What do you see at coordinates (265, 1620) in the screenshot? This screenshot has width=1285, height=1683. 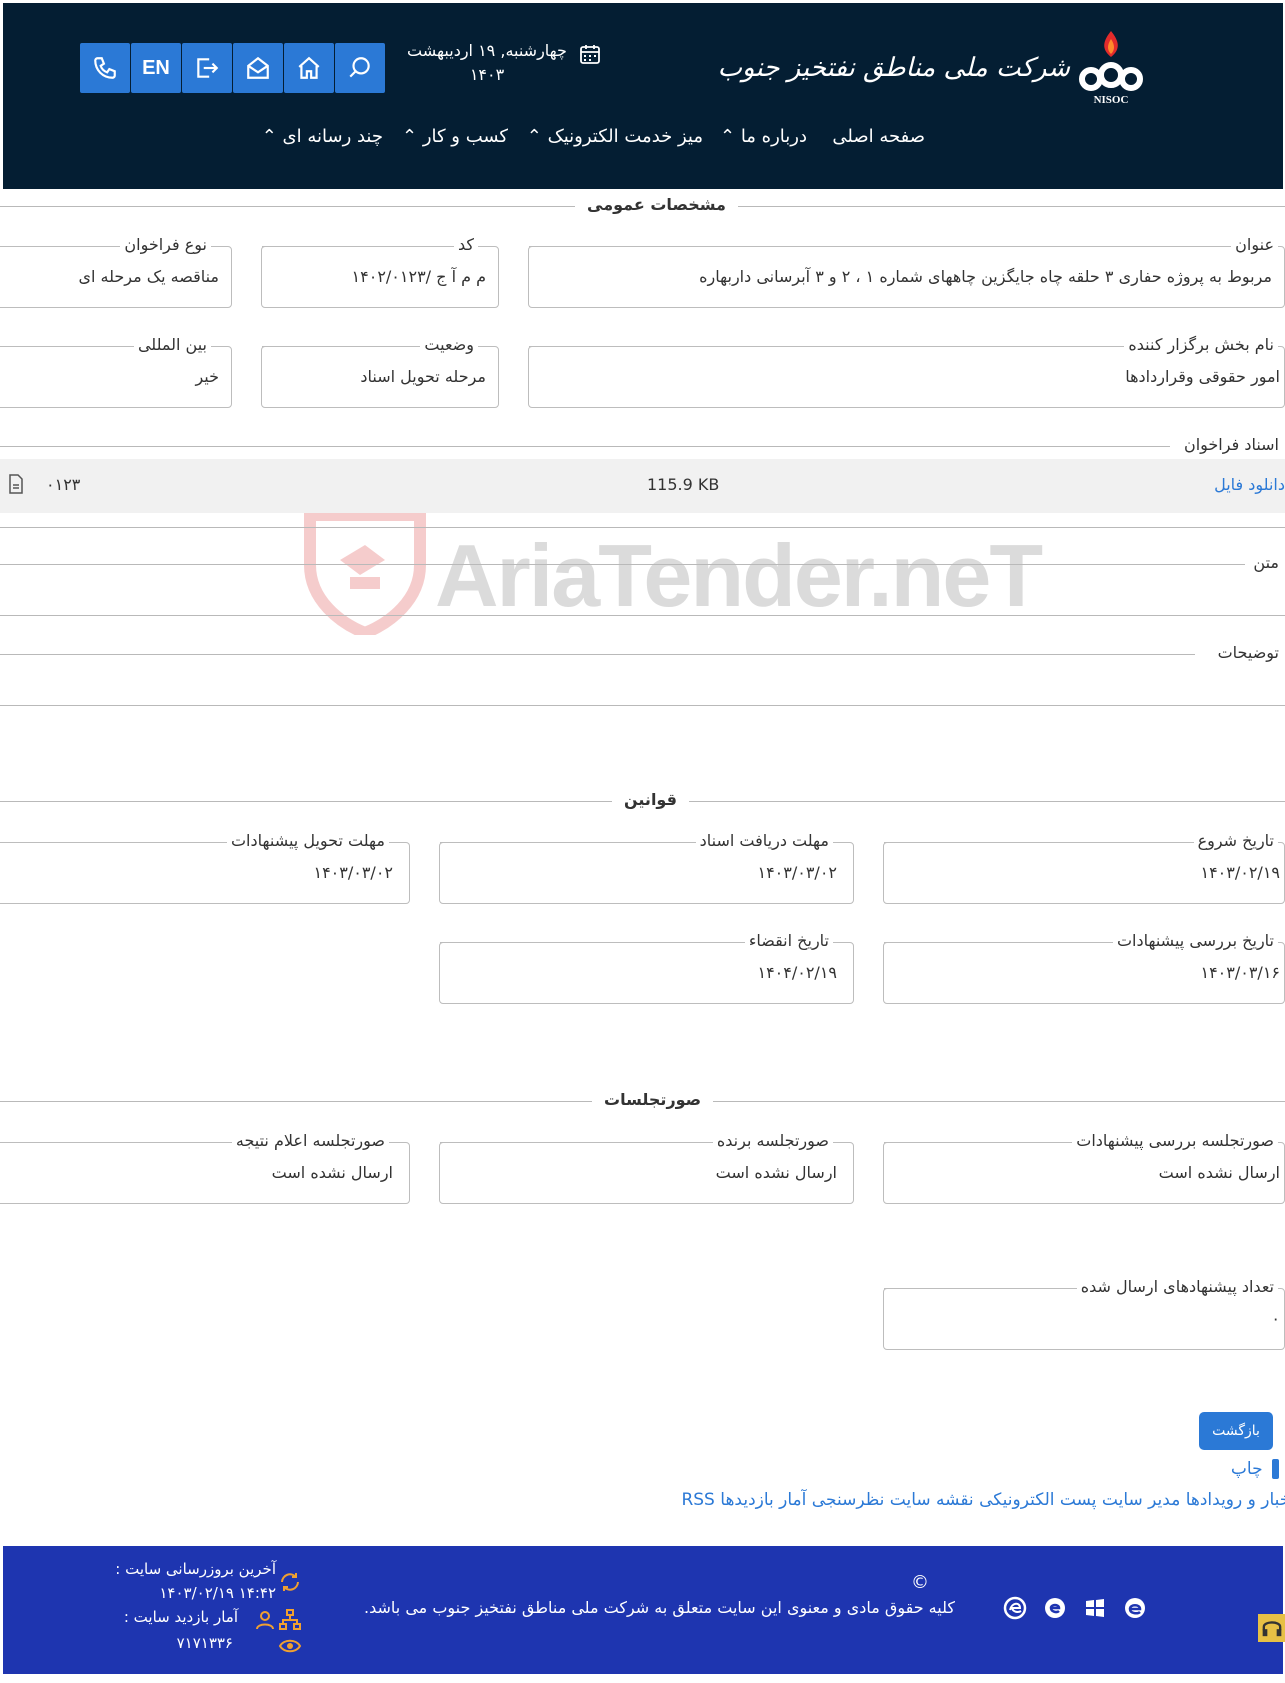 I see `user-icon` at bounding box center [265, 1620].